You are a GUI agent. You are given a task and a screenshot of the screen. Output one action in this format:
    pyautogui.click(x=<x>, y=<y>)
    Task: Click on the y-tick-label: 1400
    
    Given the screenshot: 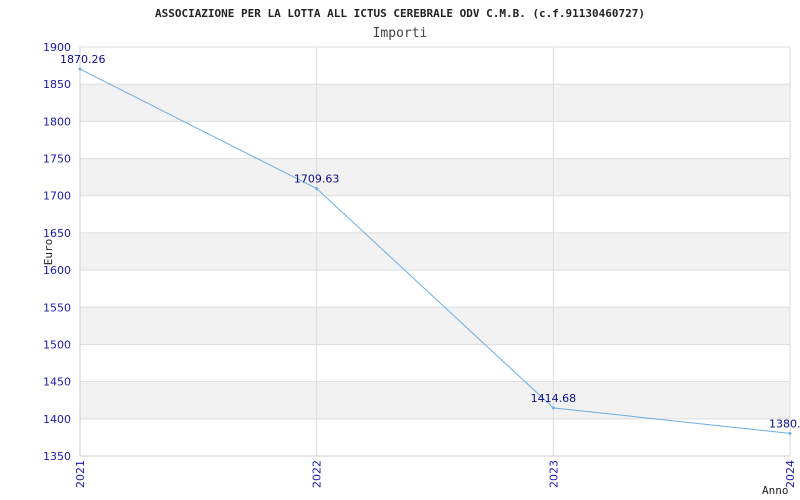 What is the action you would take?
    pyautogui.click(x=57, y=419)
    